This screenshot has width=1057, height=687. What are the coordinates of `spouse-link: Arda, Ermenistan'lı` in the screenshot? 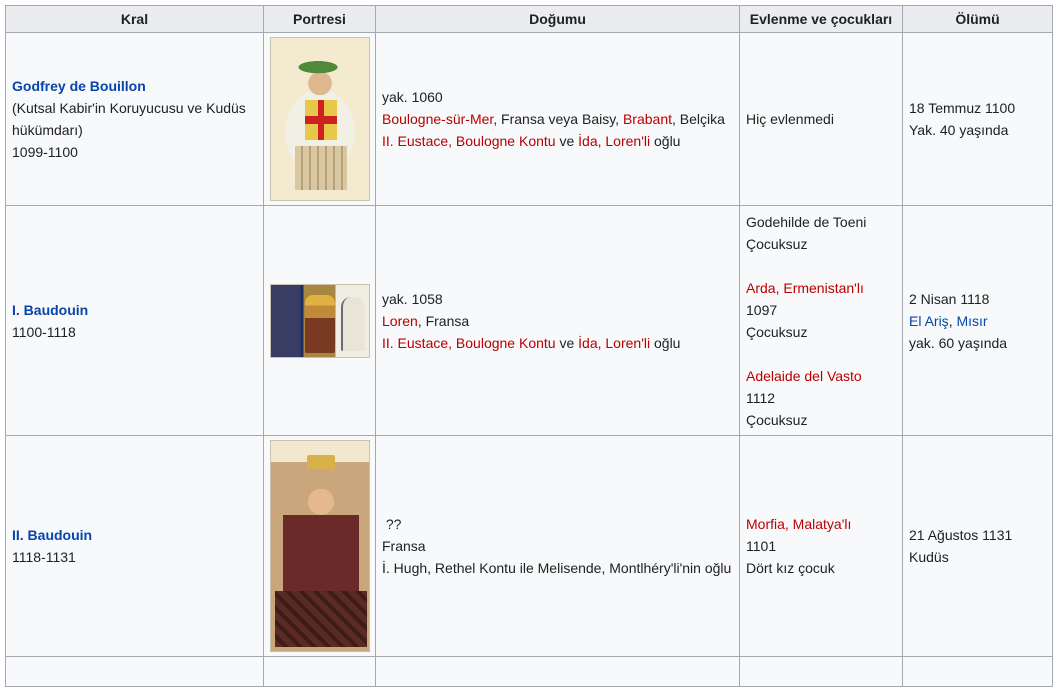 It's located at (805, 288).